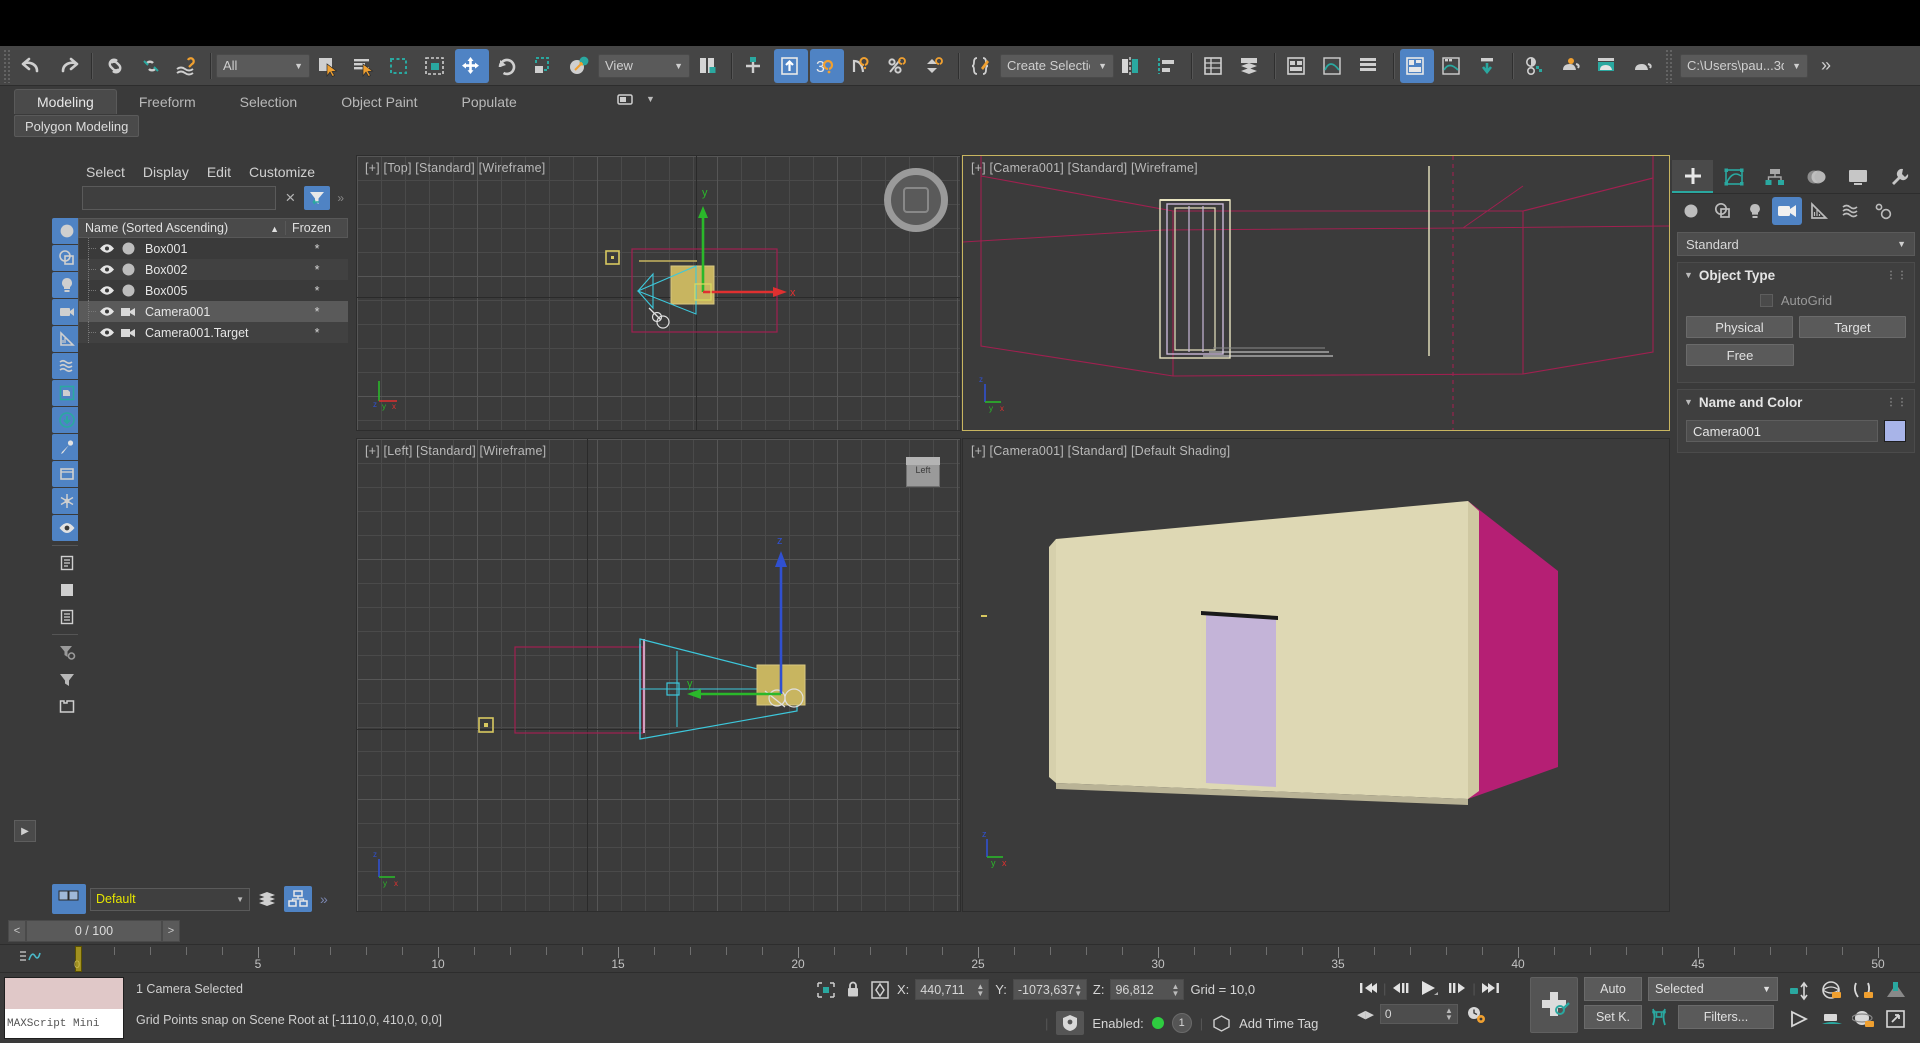  What do you see at coordinates (1857, 176) in the screenshot?
I see `display-tab` at bounding box center [1857, 176].